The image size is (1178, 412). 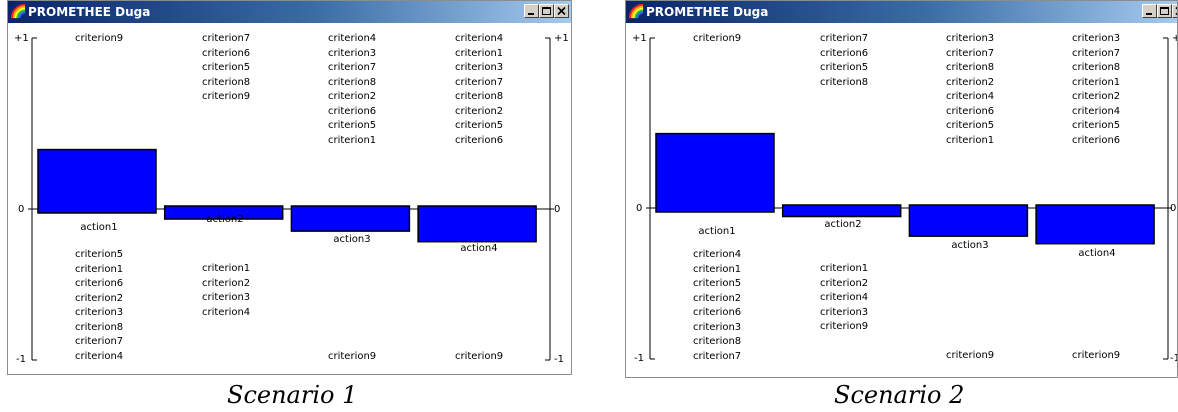 I want to click on window-title: PROMETHEE Duga, so click(x=89, y=12).